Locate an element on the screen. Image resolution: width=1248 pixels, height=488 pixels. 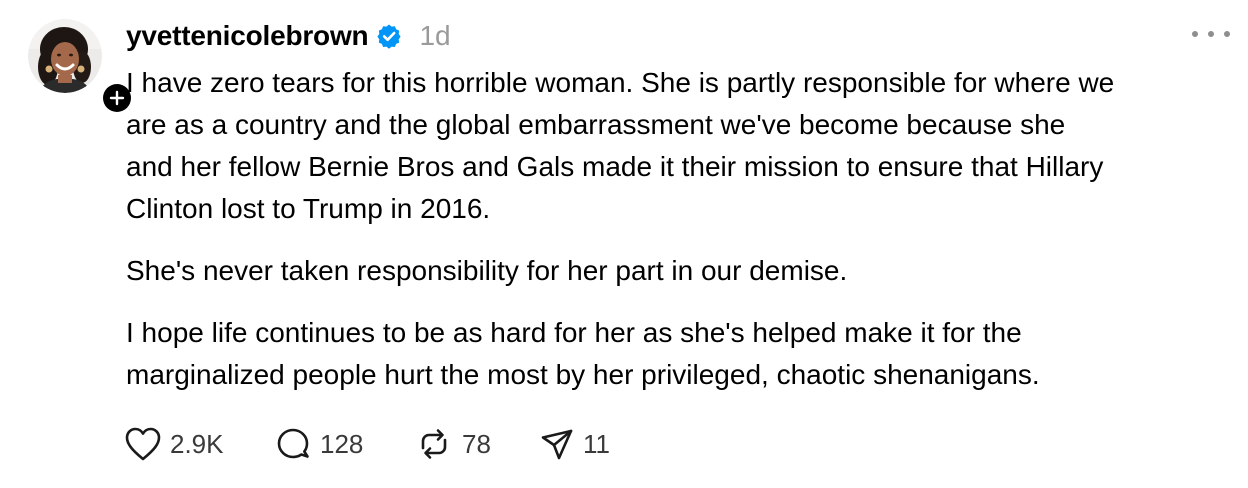
action-bar: 2.9K 128 78 11 is located at coordinates (371, 444).